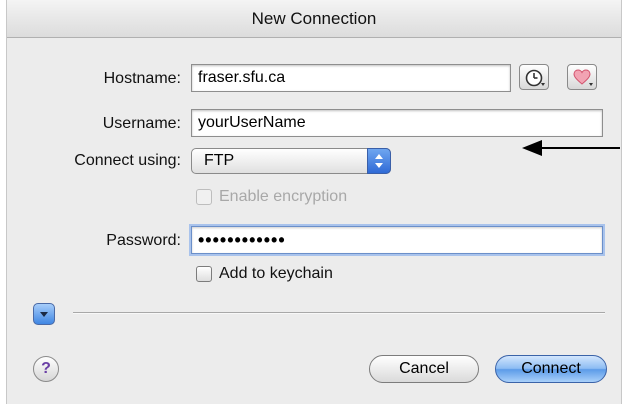 Image resolution: width=624 pixels, height=404 pixels. I want to click on hostname-label: Hostname:, so click(142, 78).